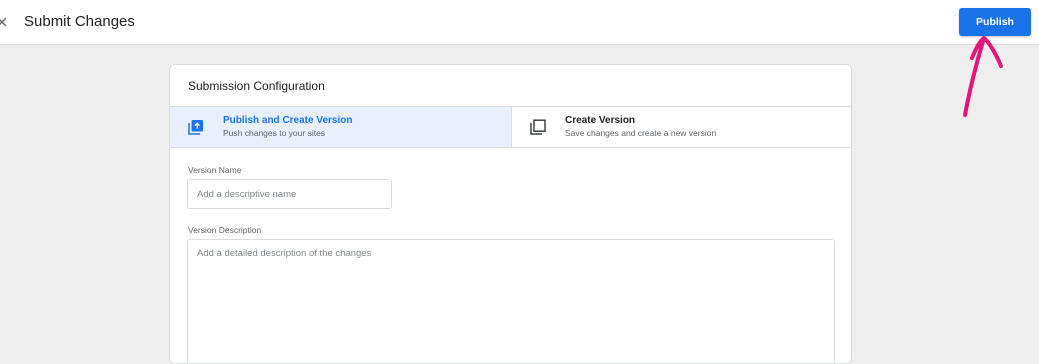 The height and width of the screenshot is (364, 1039). What do you see at coordinates (538, 127) in the screenshot?
I see `version-copy-icon` at bounding box center [538, 127].